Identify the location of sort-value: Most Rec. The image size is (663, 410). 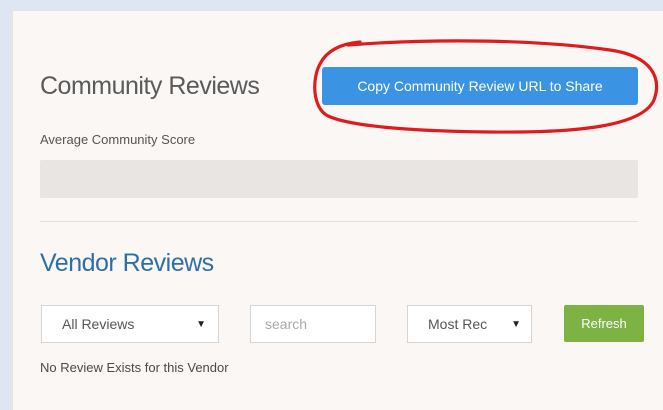
(458, 324).